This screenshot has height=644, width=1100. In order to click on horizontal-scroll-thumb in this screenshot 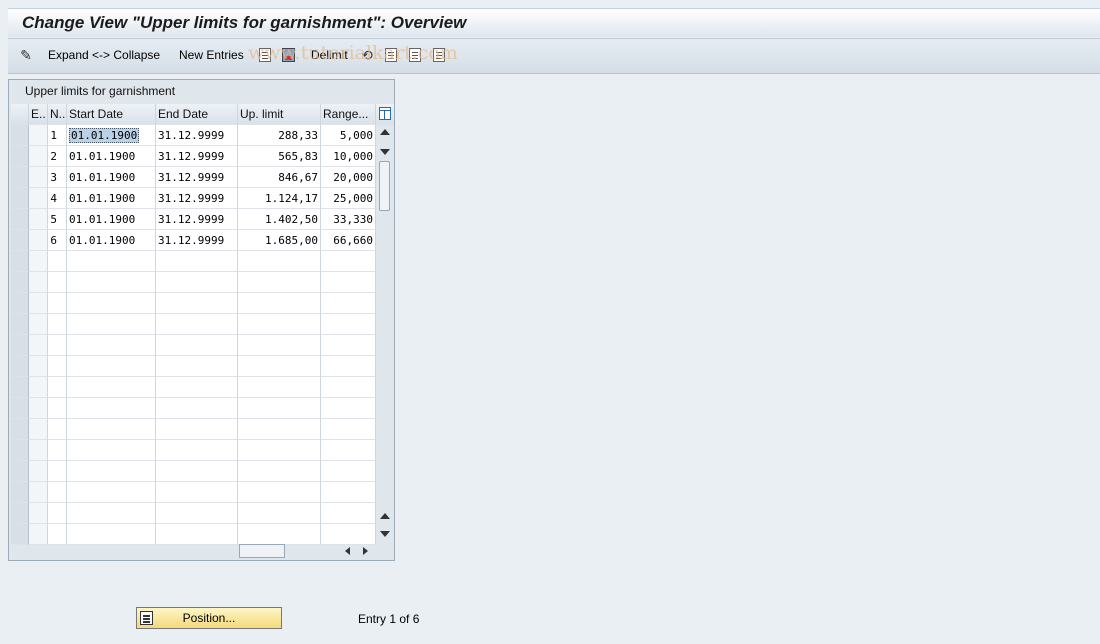, I will do `click(262, 551)`.